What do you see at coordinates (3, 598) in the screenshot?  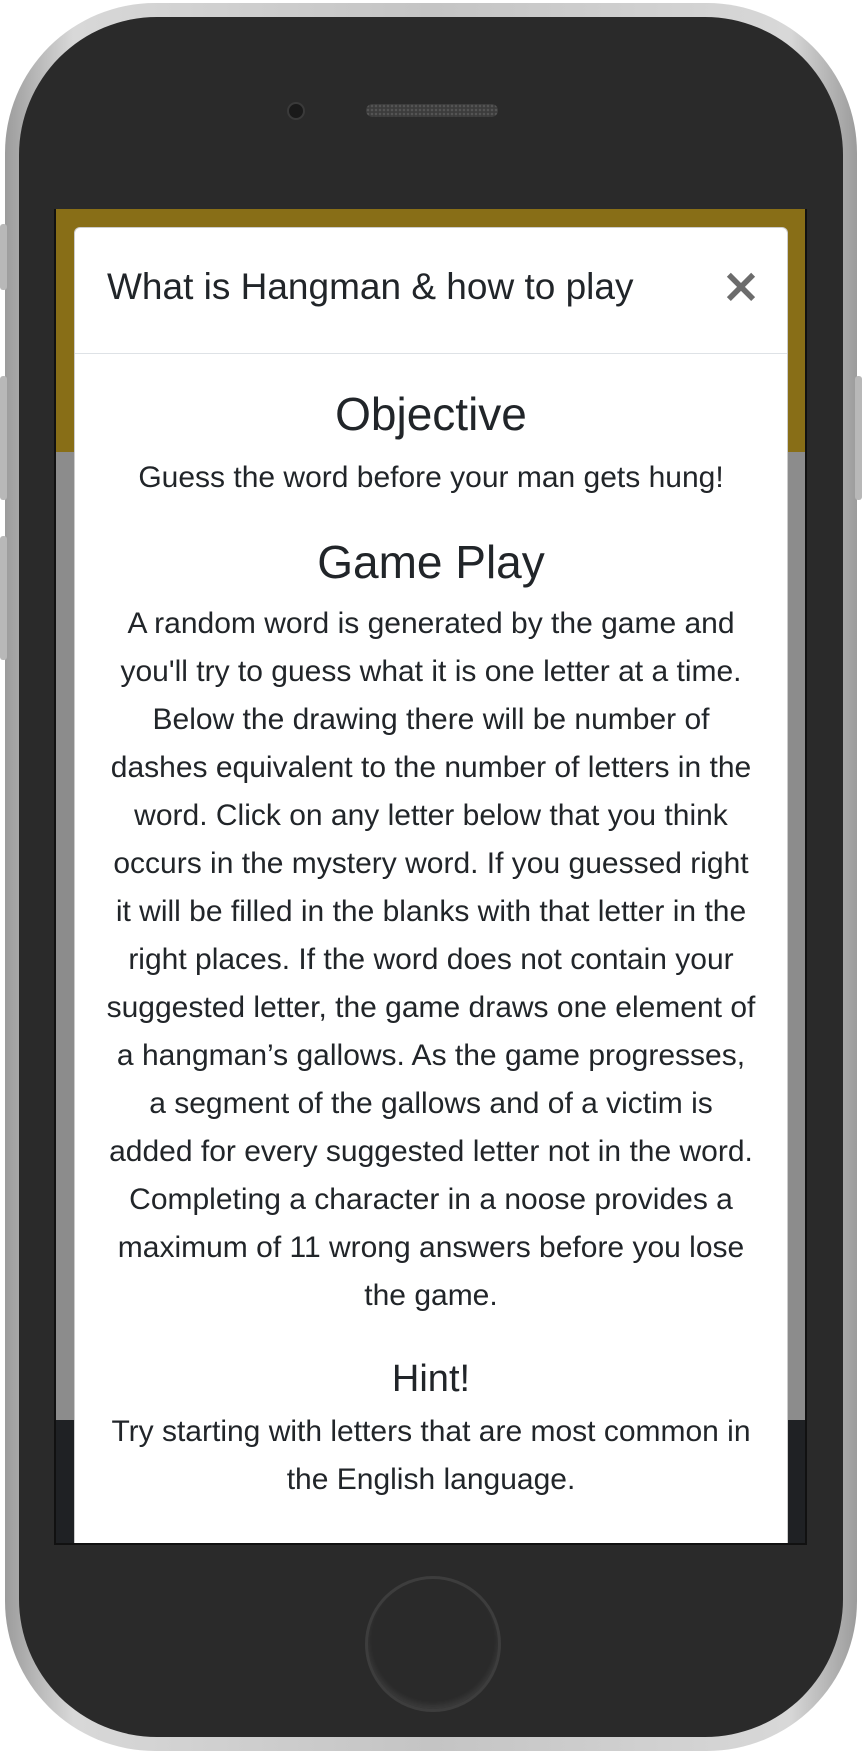 I see `volume-down-button` at bounding box center [3, 598].